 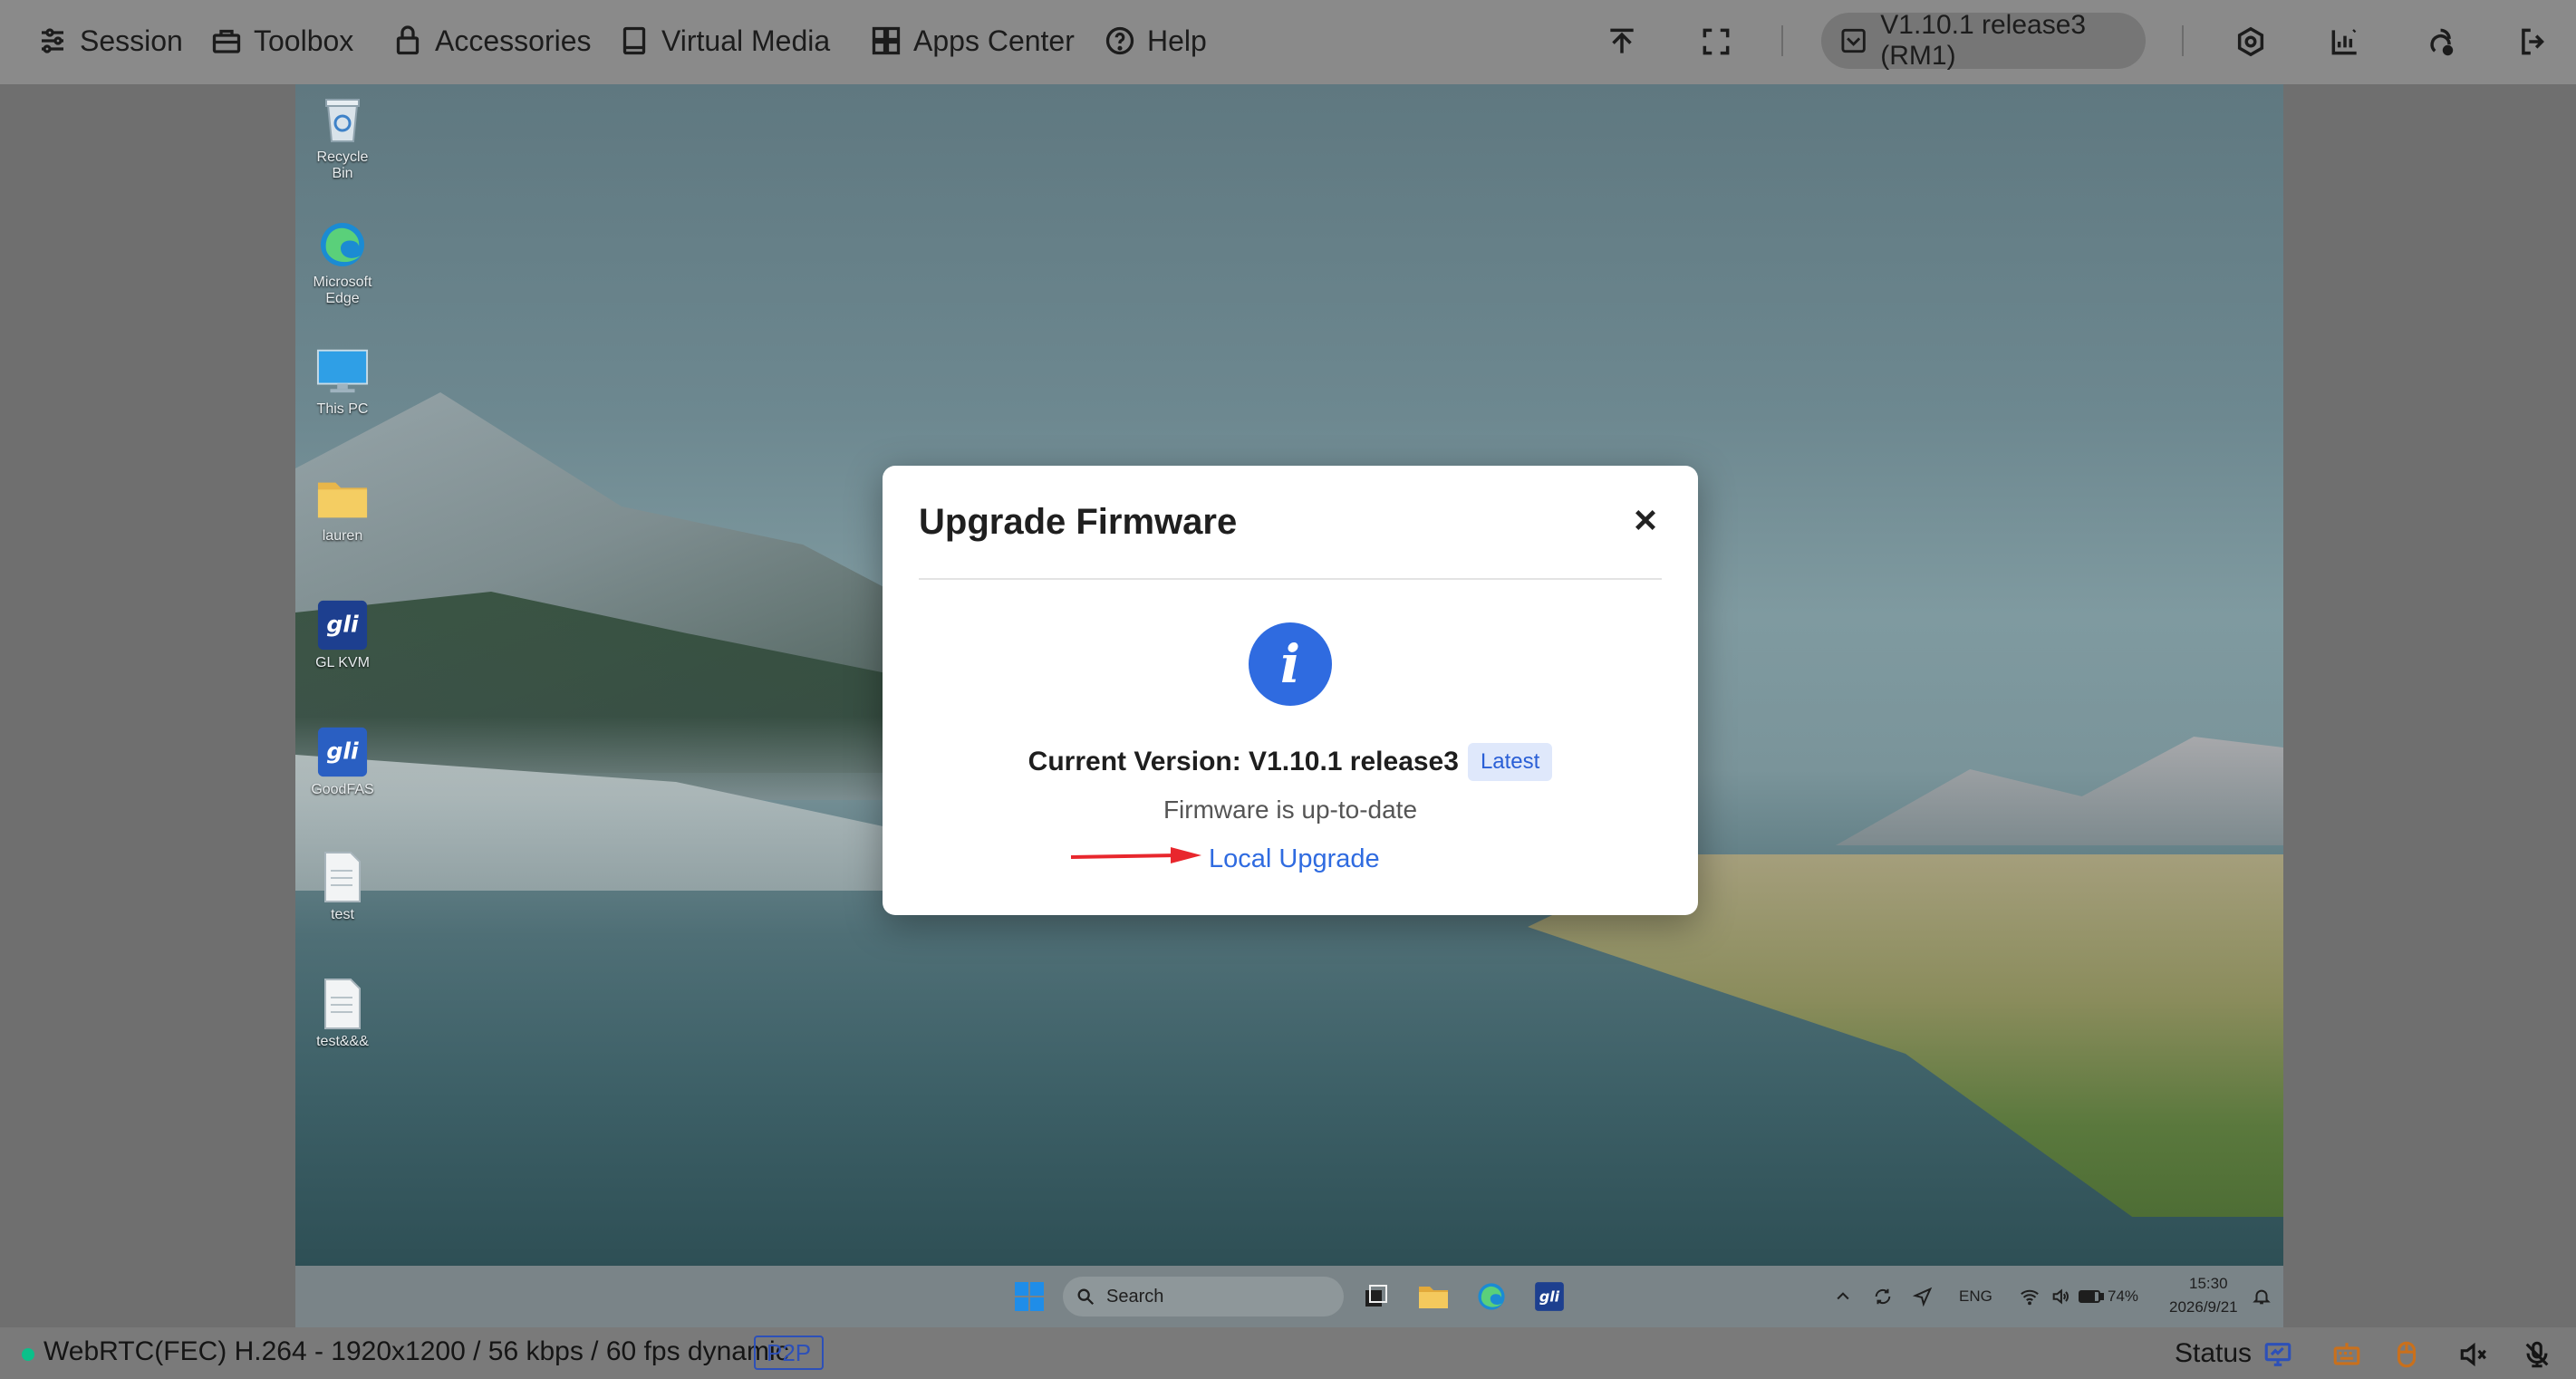 What do you see at coordinates (2203, 1307) in the screenshot?
I see `tray-date: 2026/9/21` at bounding box center [2203, 1307].